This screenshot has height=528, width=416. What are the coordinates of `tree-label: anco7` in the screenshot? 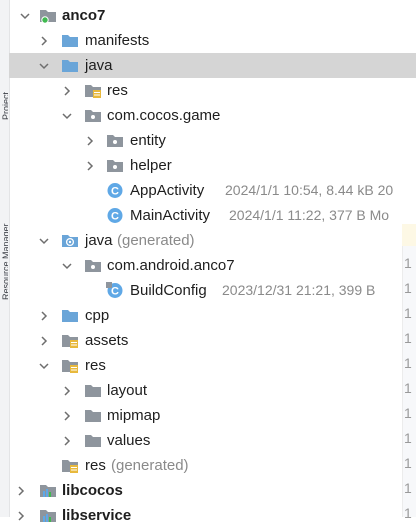 It's located at (84, 15).